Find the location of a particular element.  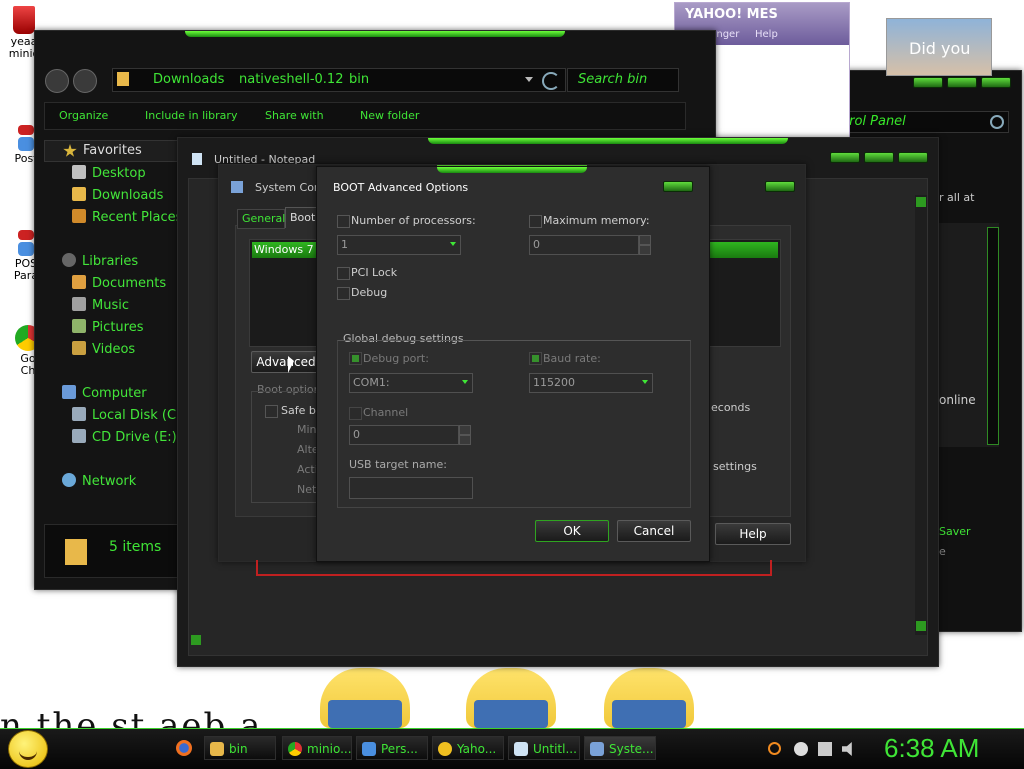

nav-network: Network is located at coordinates (99, 481).